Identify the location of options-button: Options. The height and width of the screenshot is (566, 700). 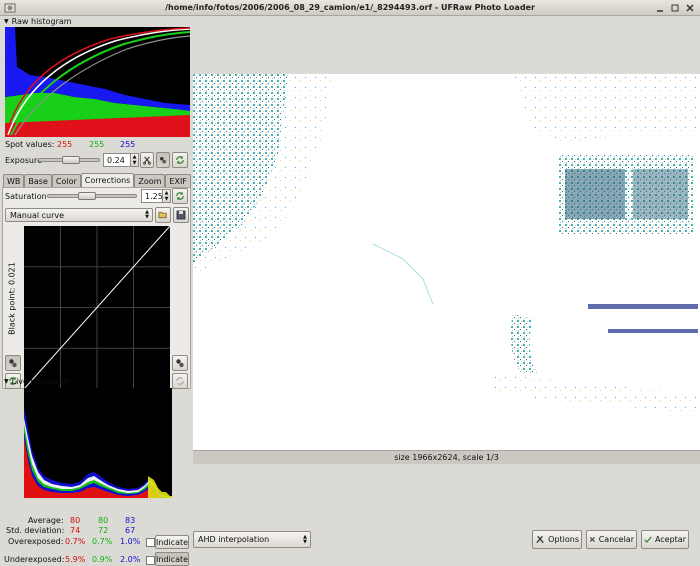
(557, 539).